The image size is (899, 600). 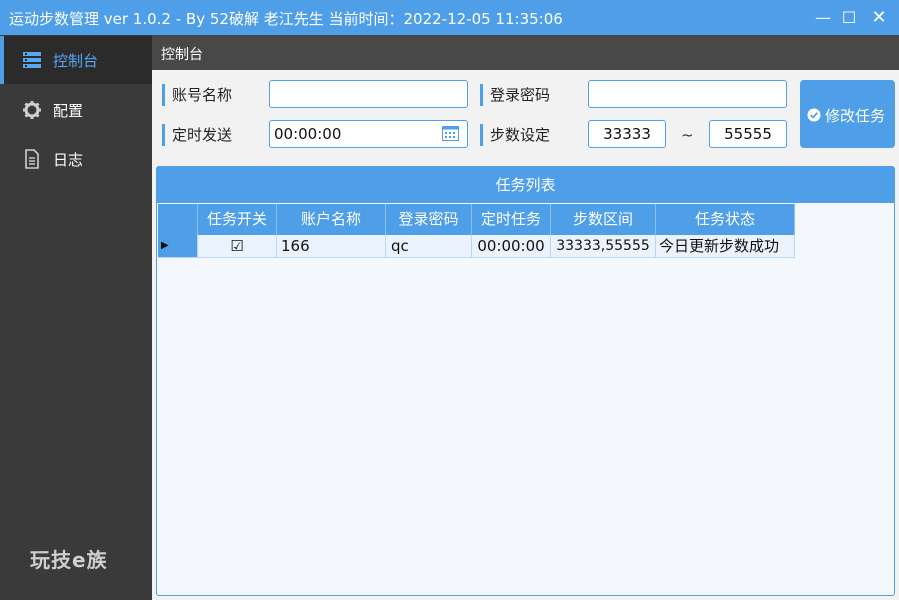 I want to click on steps-min-input: 33333, so click(x=627, y=134).